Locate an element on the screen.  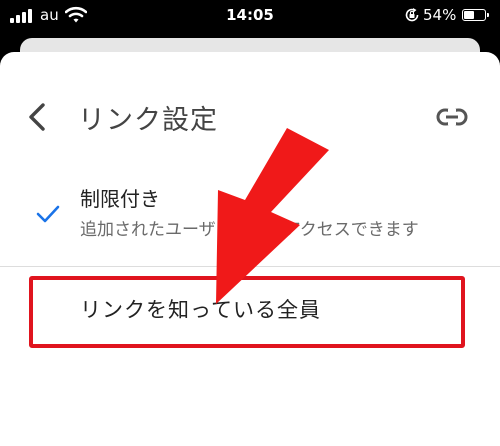
checkmark-icon is located at coordinates (48, 214).